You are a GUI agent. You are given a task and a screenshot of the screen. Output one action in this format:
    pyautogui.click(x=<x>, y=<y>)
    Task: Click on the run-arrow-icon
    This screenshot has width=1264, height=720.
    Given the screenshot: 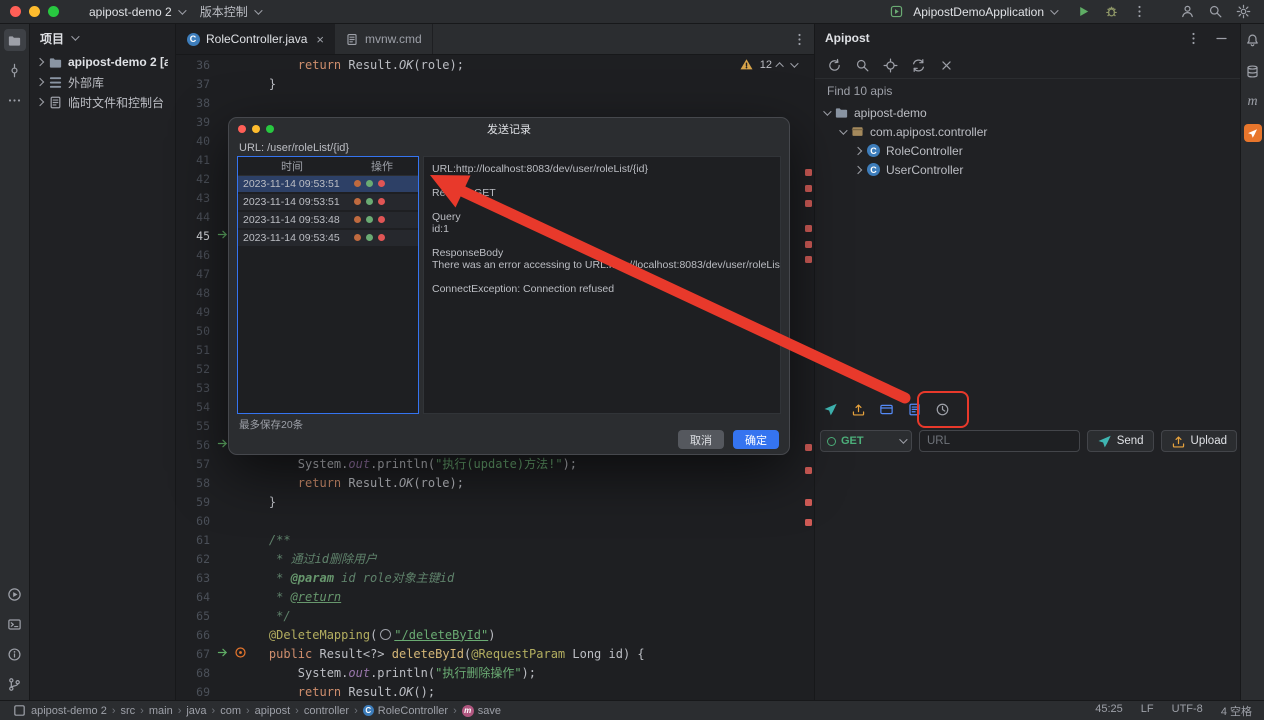 What is the action you would take?
    pyautogui.click(x=223, y=654)
    